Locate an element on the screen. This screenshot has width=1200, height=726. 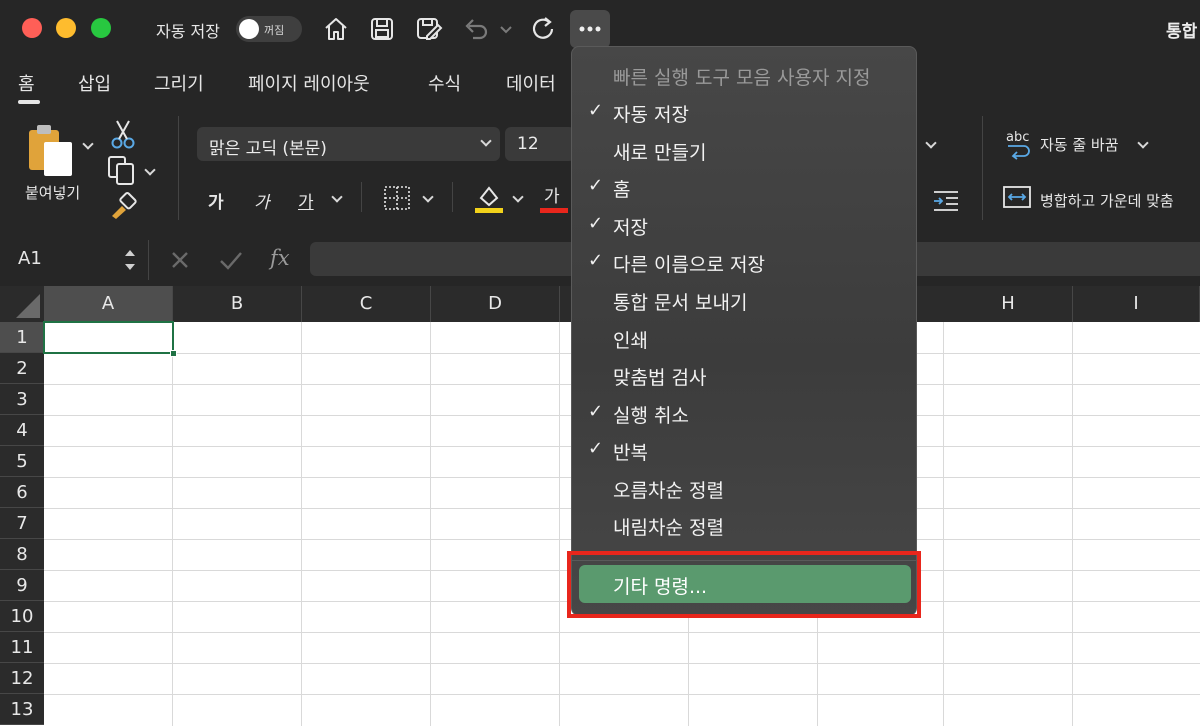
row-header-5: 5 is located at coordinates (22, 461).